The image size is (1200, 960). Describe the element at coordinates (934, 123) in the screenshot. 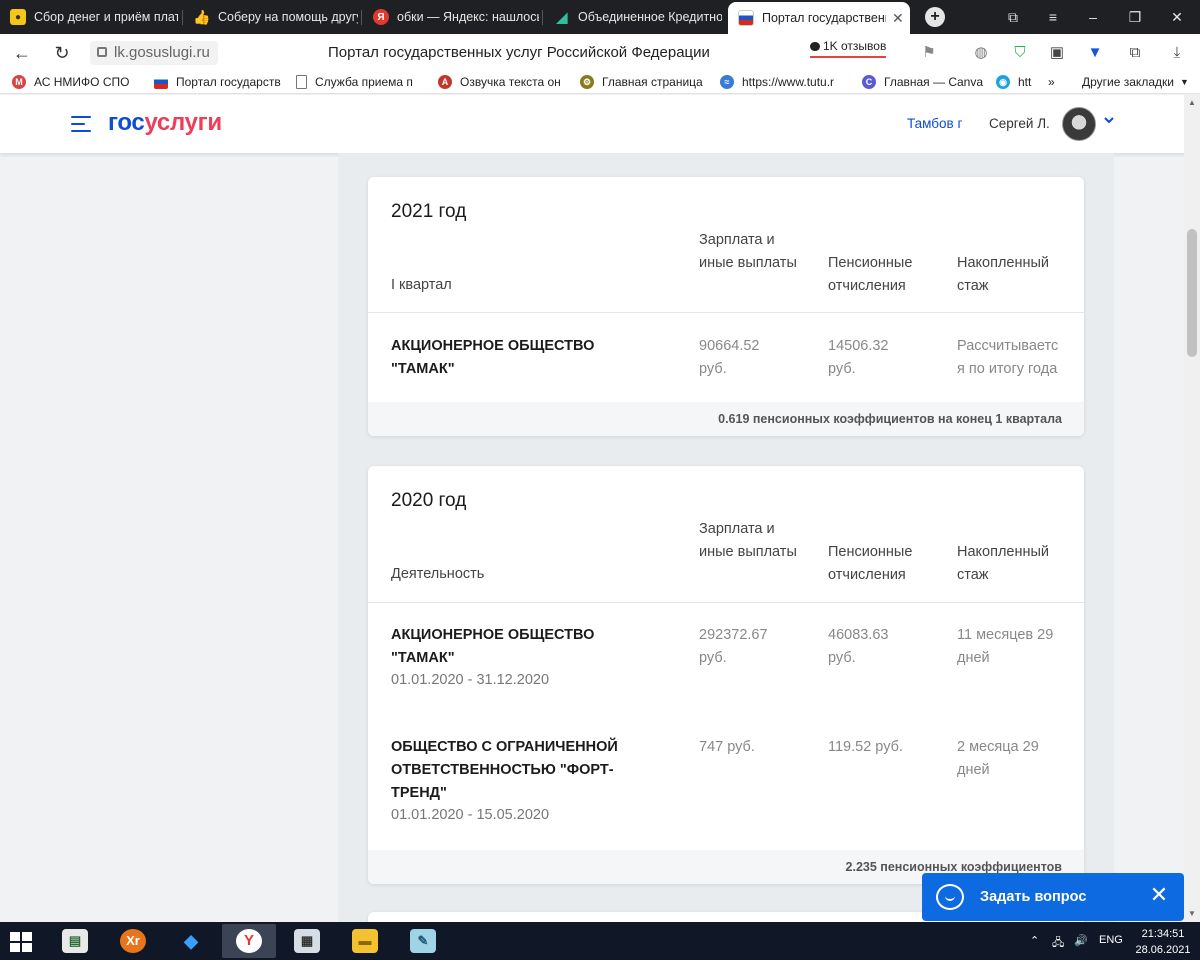

I see `region-link: Тамбов г` at that location.